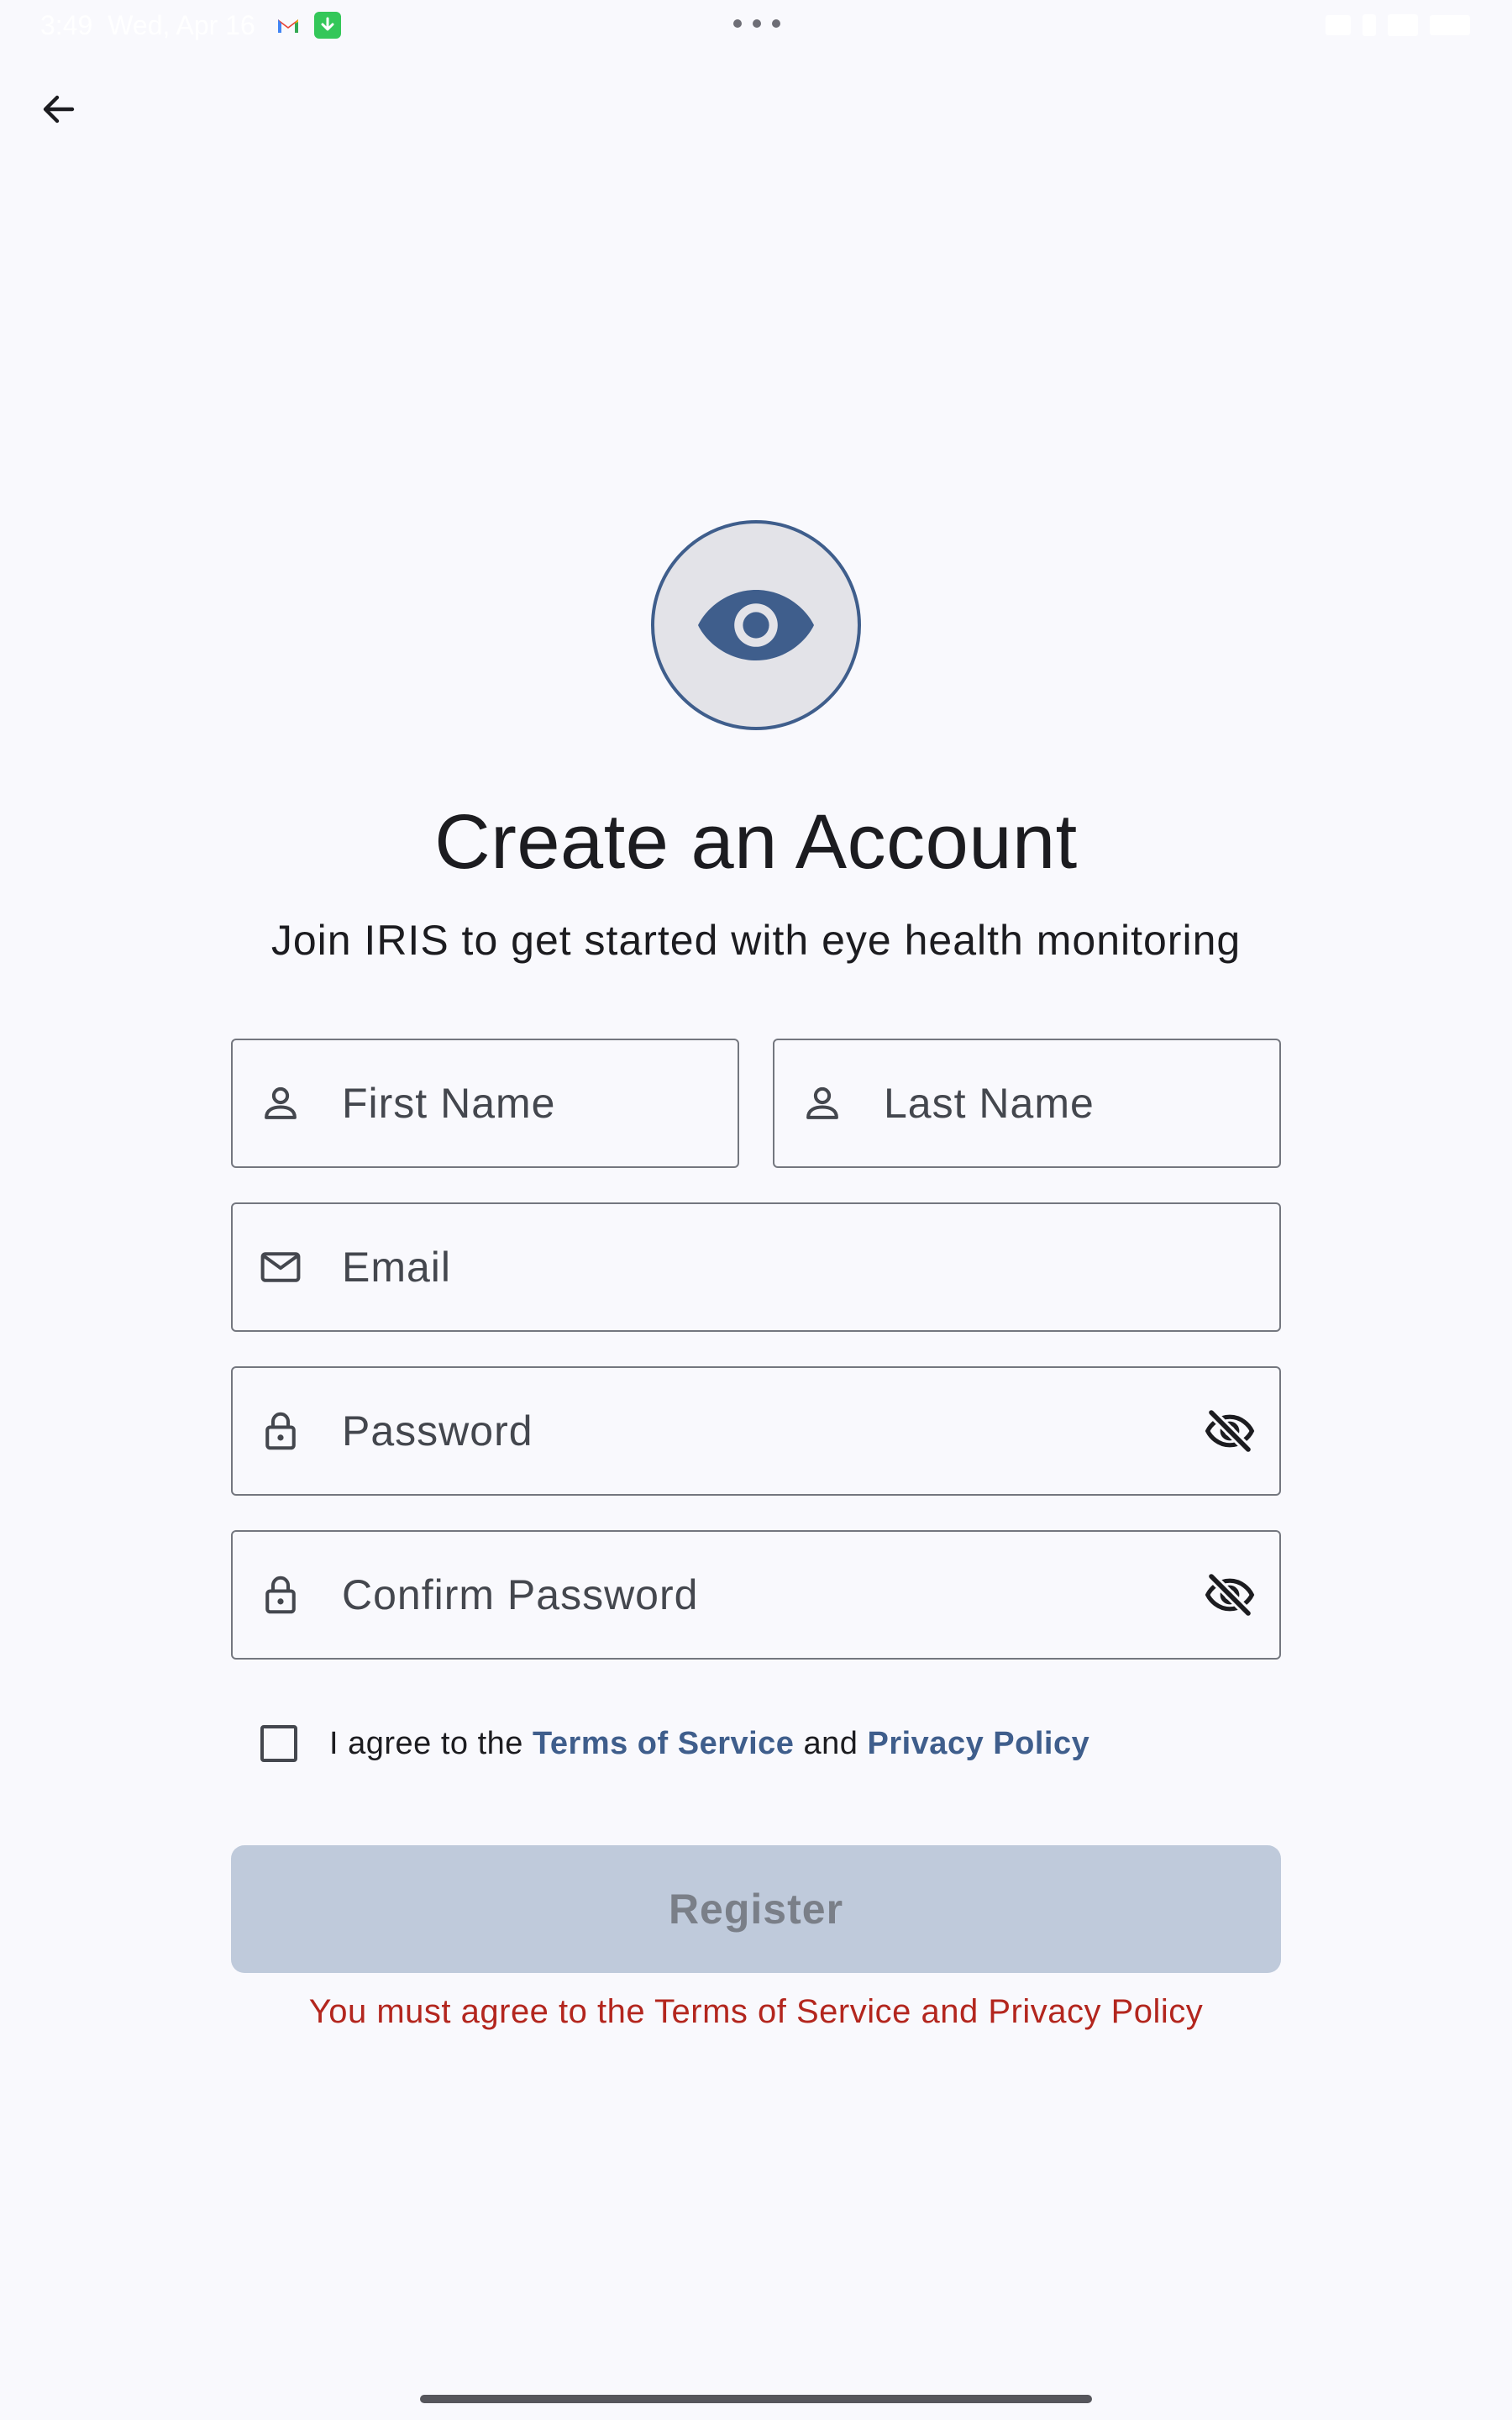  I want to click on more-dots-icon, so click(756, 23).